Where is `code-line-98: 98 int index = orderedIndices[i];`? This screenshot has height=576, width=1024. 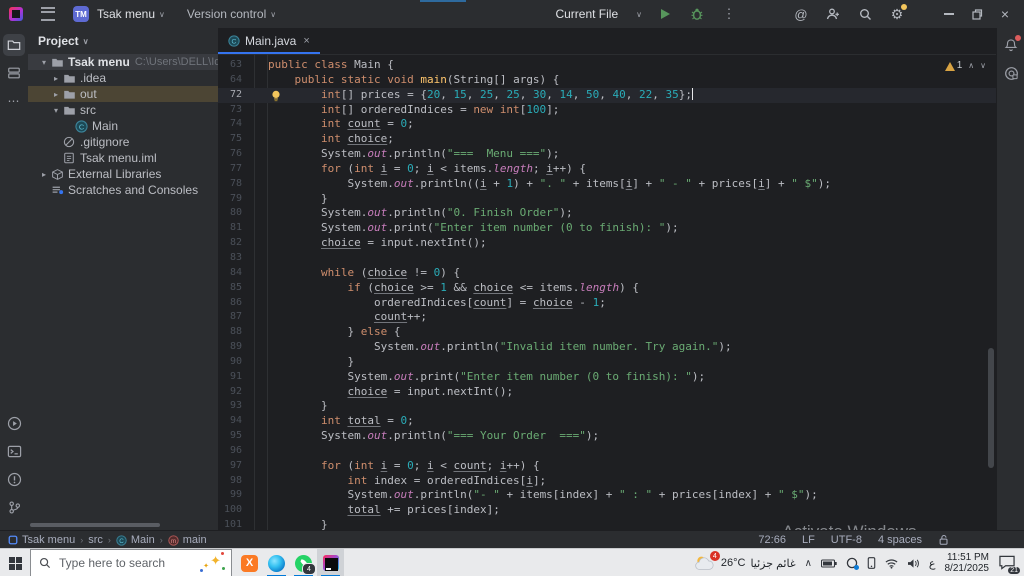
code-line-98: 98 int index = orderedIndices[i]; is located at coordinates (607, 481).